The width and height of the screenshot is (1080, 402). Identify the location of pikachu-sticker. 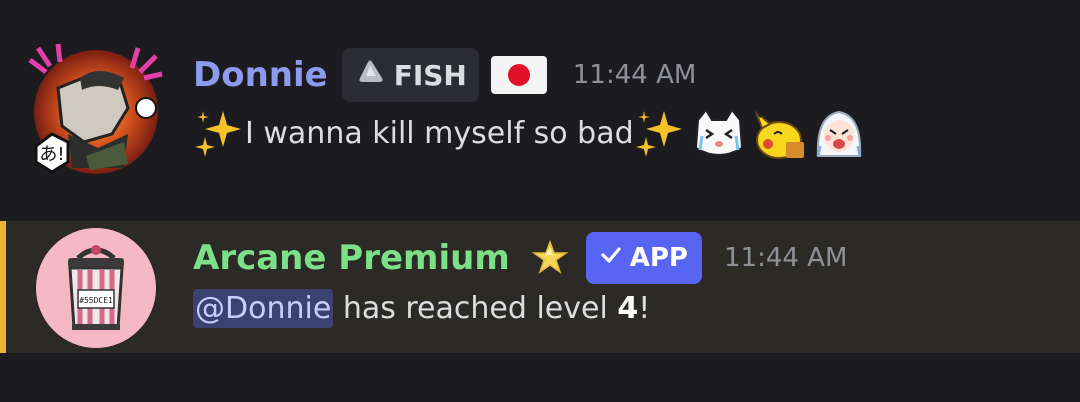
(779, 133).